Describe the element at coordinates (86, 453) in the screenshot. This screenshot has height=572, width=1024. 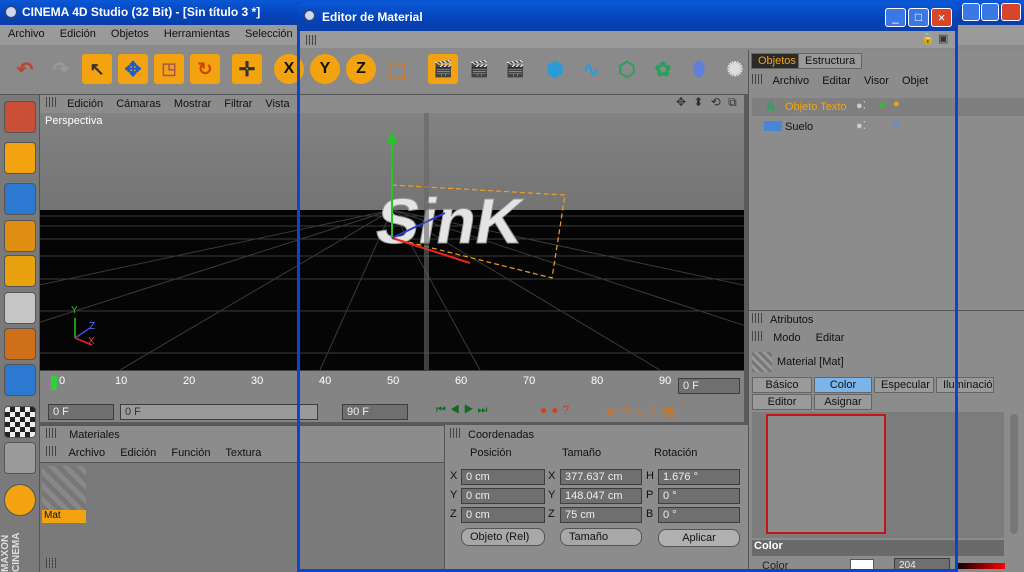
I see `materials-menu-archivo: Archivo` at that location.